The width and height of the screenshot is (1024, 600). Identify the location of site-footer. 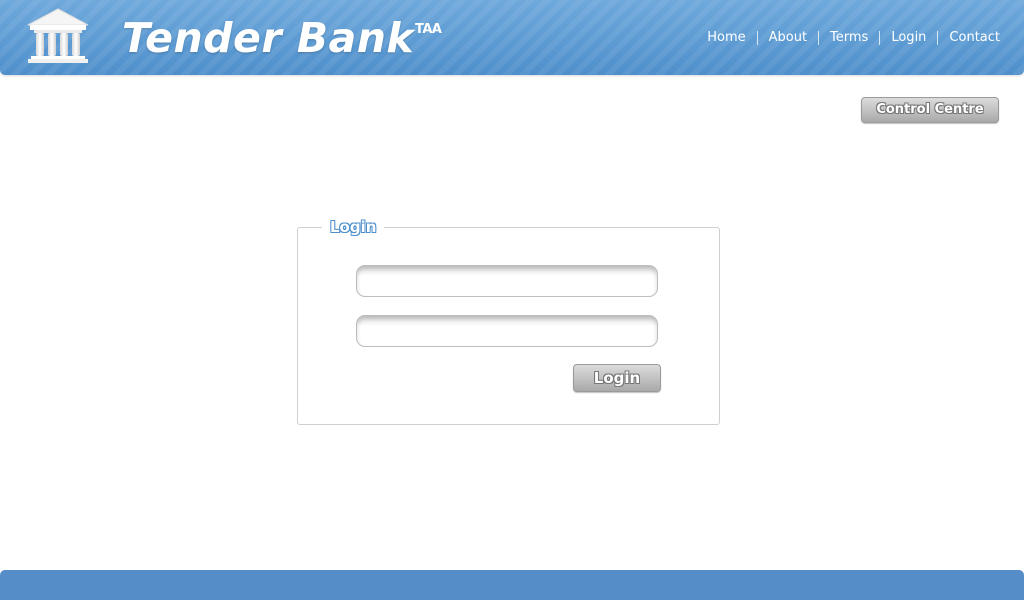
(512, 585).